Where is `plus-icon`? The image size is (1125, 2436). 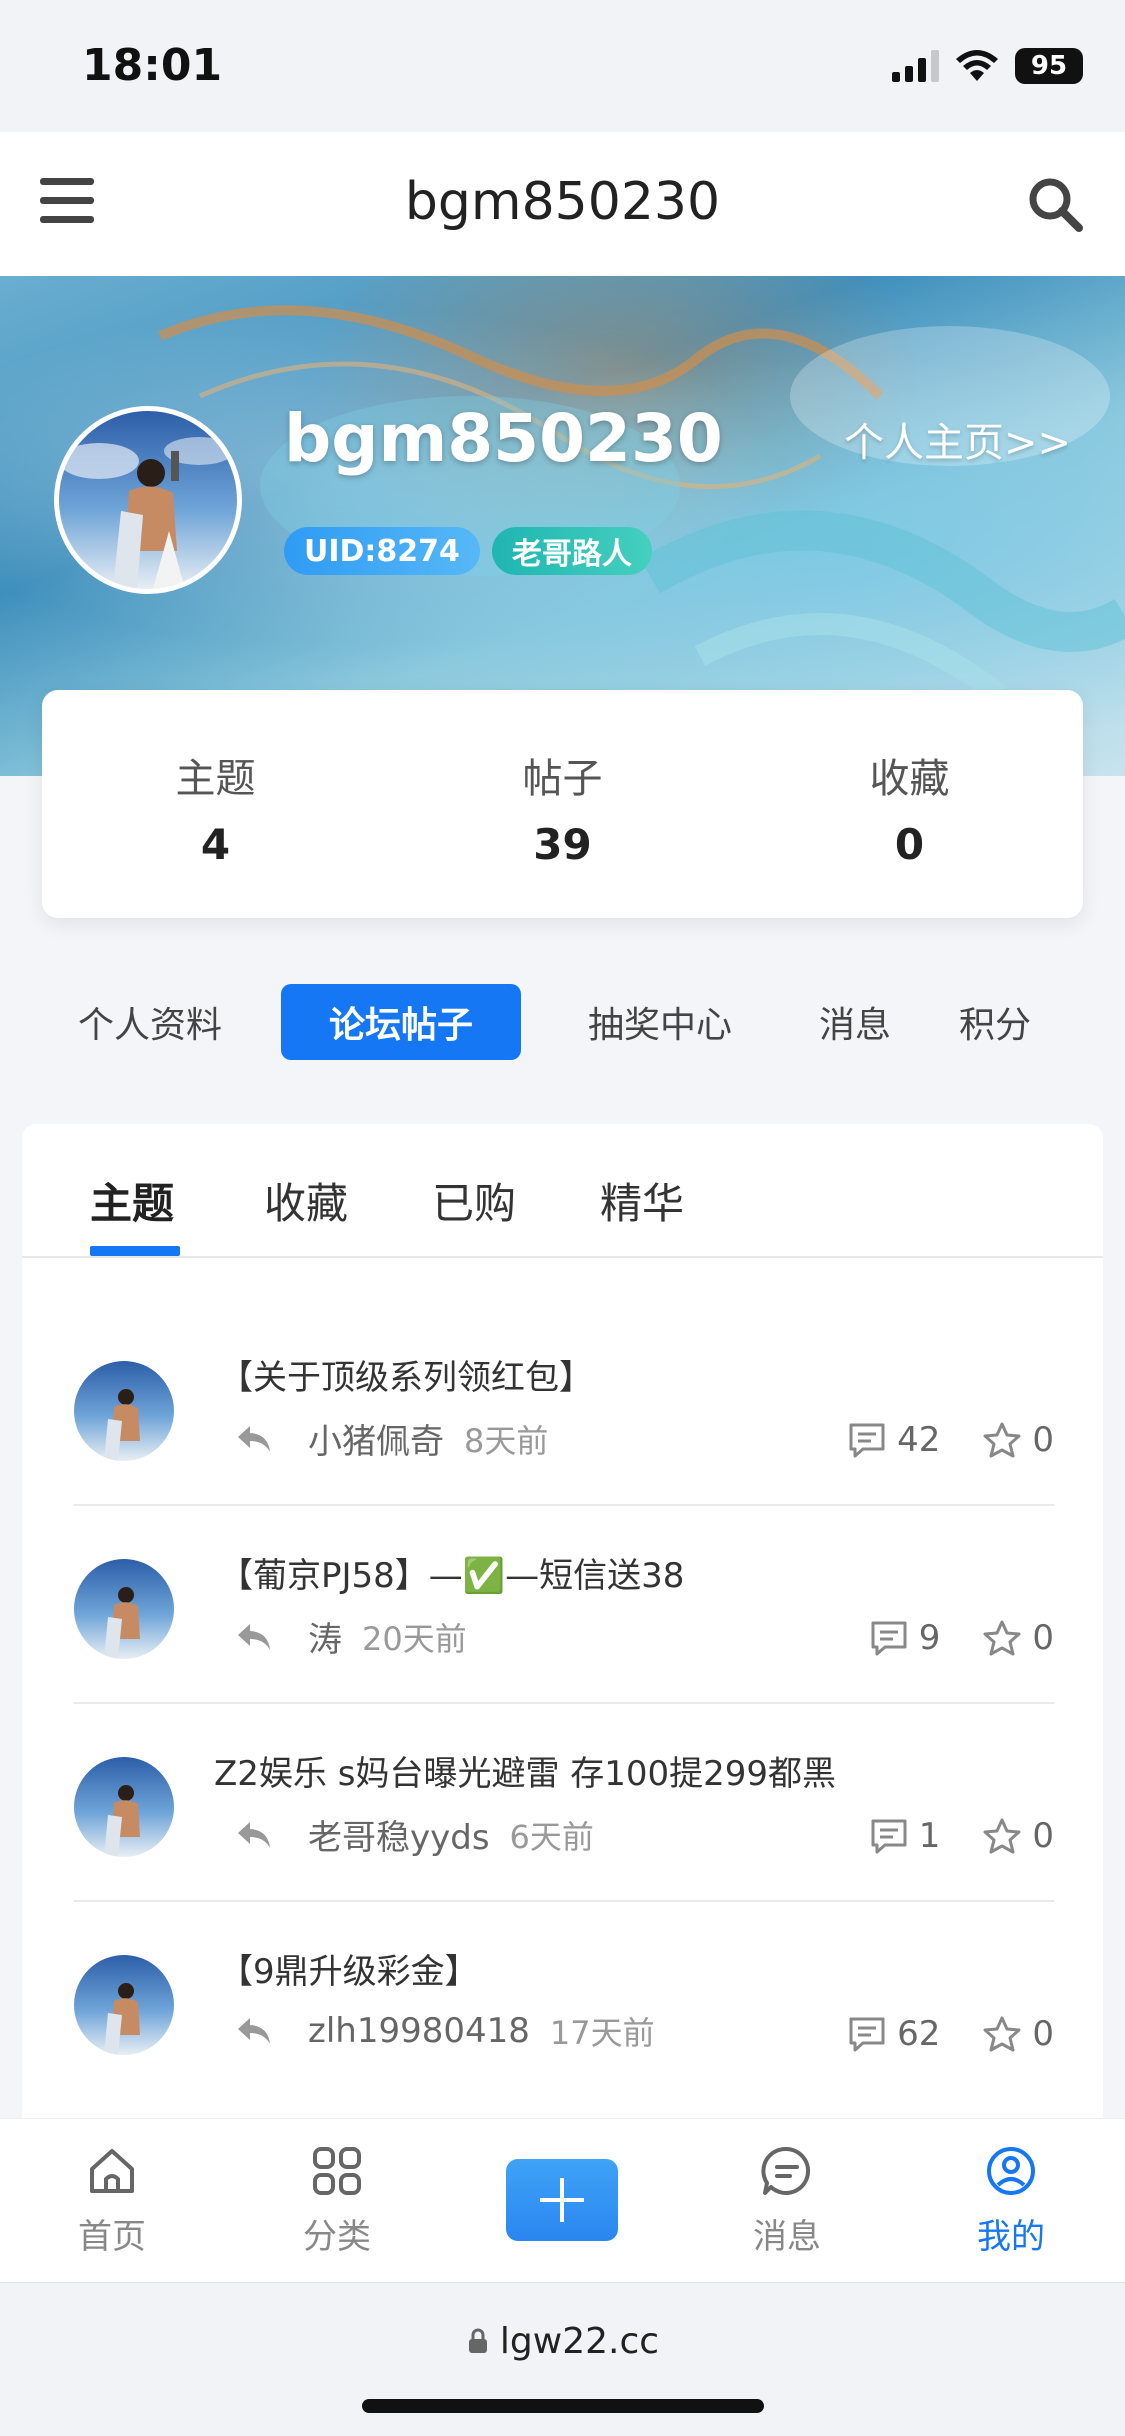
plus-icon is located at coordinates (562, 2200).